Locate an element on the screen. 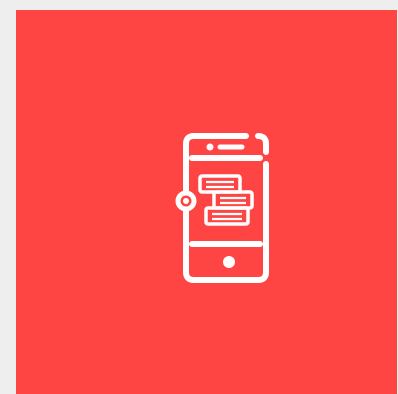  camera-dot is located at coordinates (210, 147).